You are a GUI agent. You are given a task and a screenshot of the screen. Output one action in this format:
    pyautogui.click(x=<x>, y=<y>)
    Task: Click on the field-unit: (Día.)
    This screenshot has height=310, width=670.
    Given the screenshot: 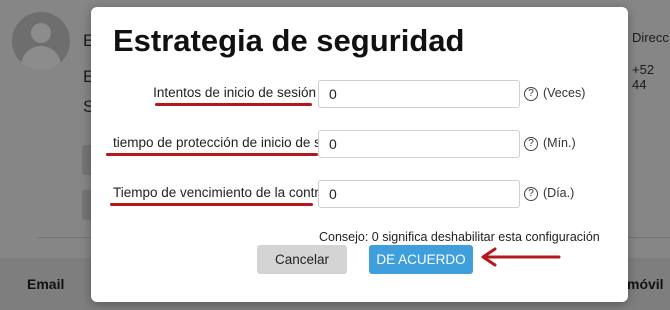 What is the action you would take?
    pyautogui.click(x=559, y=193)
    